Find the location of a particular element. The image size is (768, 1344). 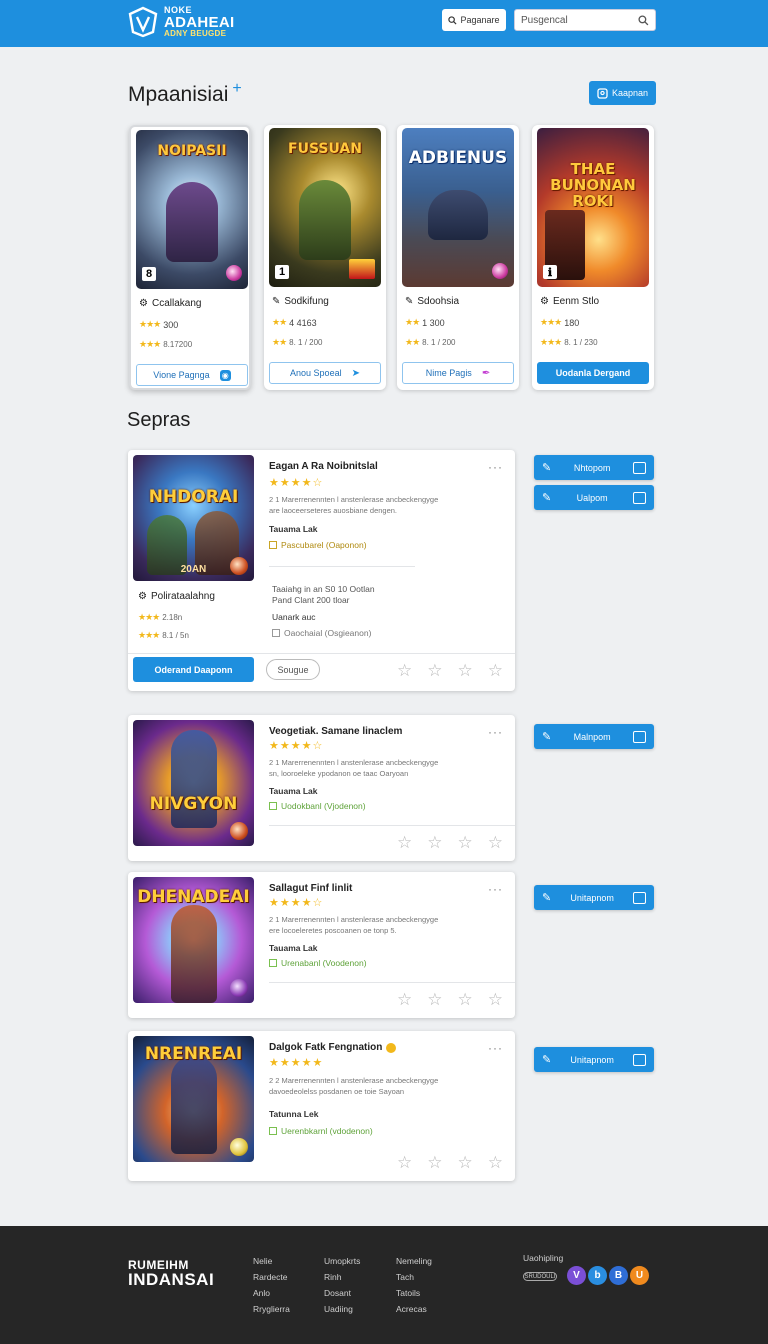

side-action-button: ✎ Nhtopom is located at coordinates (594, 467).